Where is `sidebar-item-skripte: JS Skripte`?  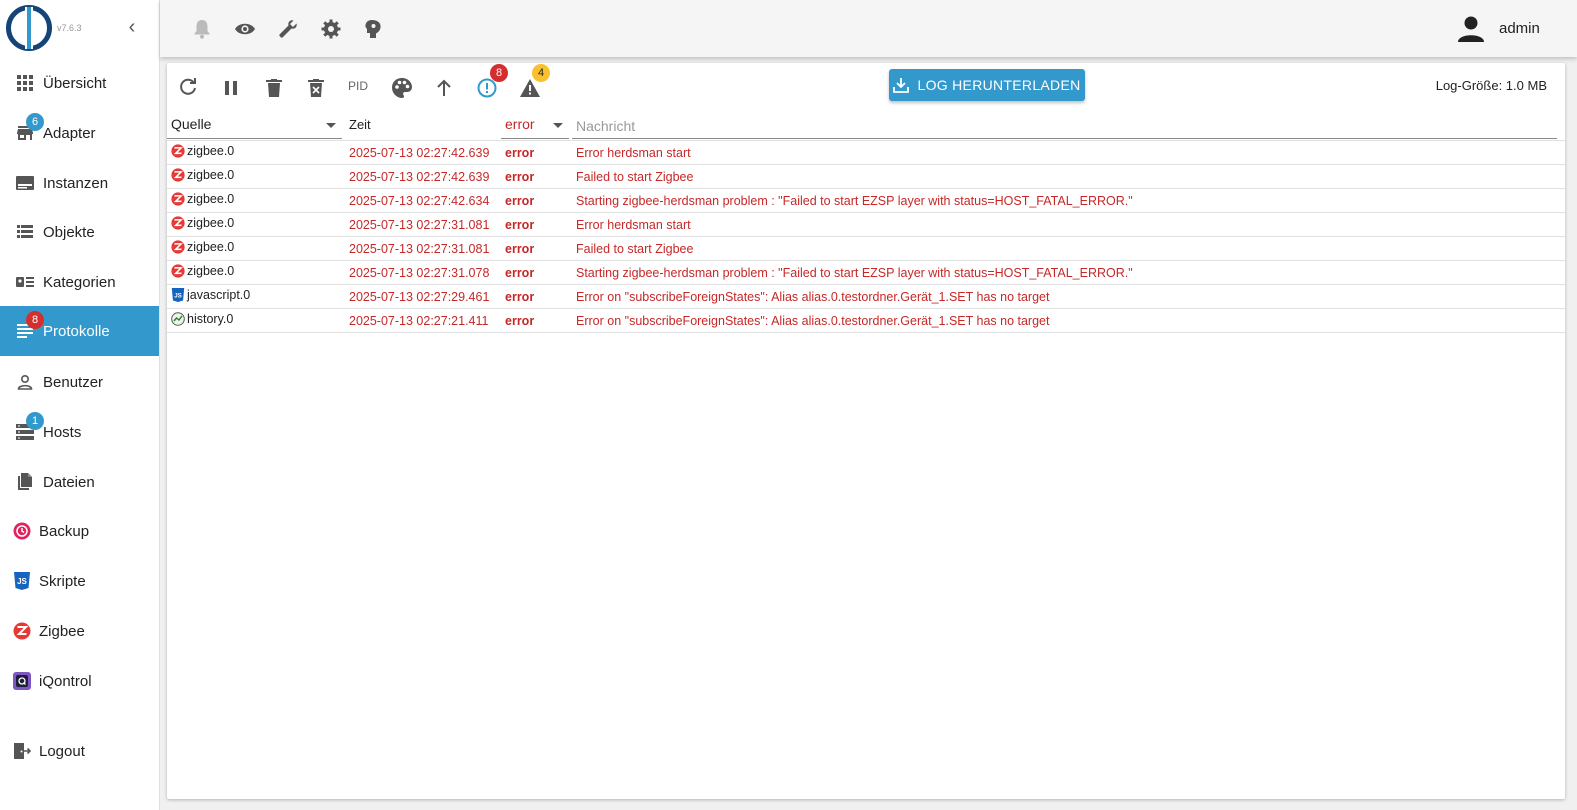 sidebar-item-skripte: JS Skripte is located at coordinates (79, 581).